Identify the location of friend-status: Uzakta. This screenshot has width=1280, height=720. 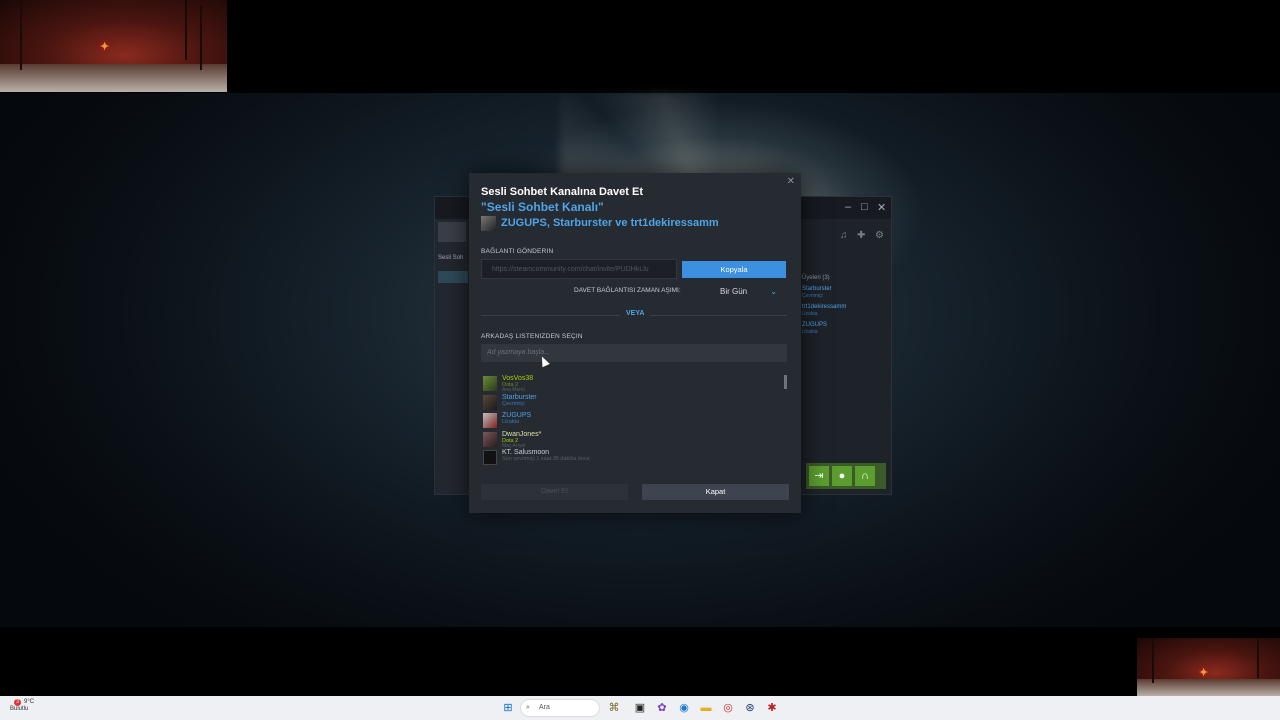
(511, 422).